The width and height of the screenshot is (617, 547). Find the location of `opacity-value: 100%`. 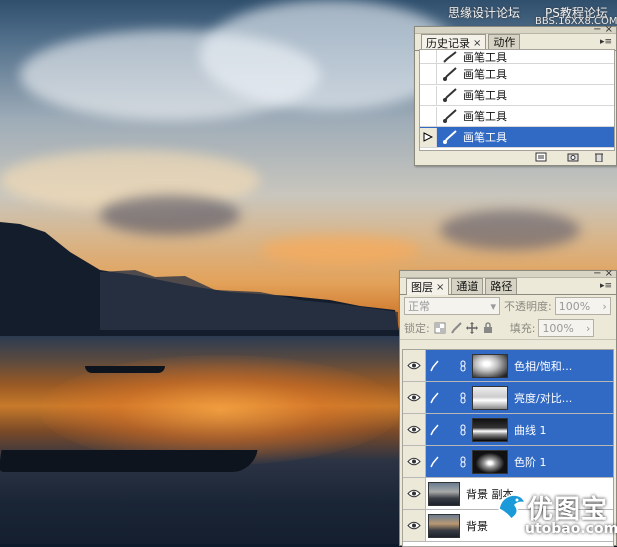

opacity-value: 100% is located at coordinates (574, 306).